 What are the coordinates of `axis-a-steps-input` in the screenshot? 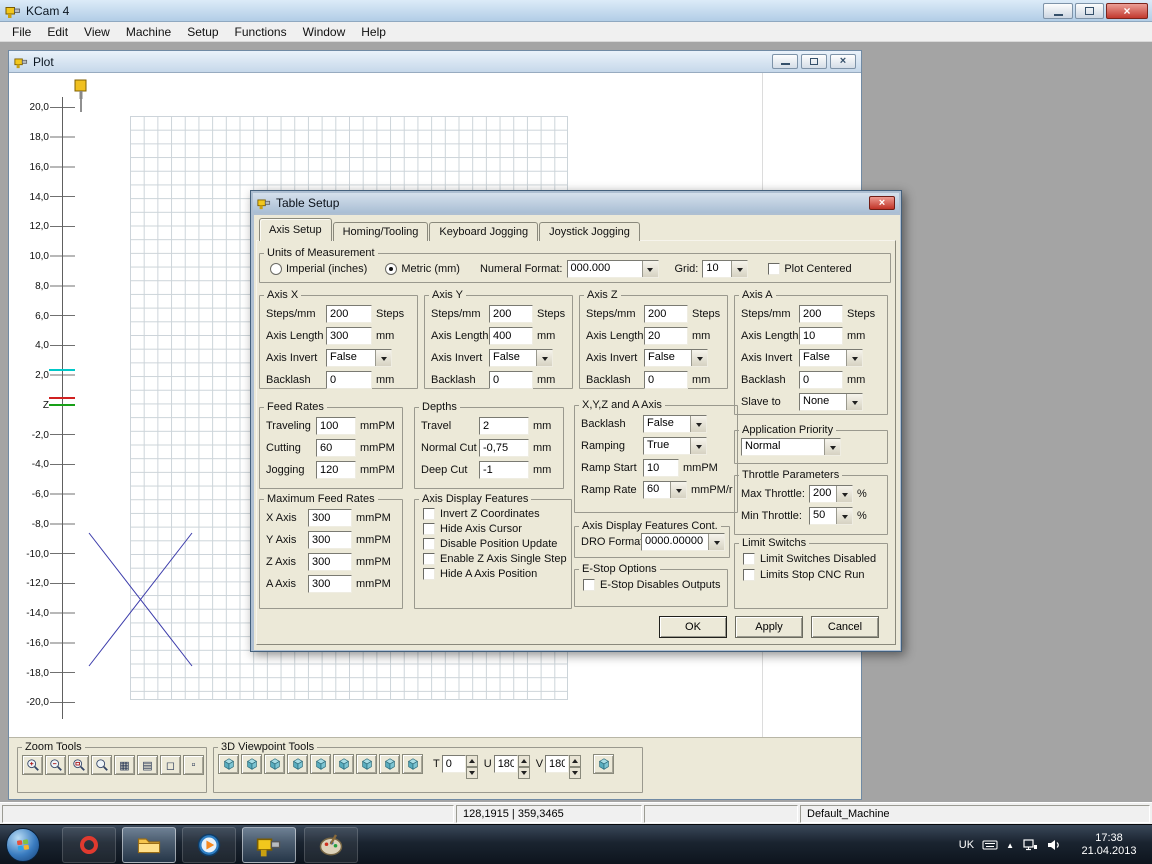 It's located at (821, 314).